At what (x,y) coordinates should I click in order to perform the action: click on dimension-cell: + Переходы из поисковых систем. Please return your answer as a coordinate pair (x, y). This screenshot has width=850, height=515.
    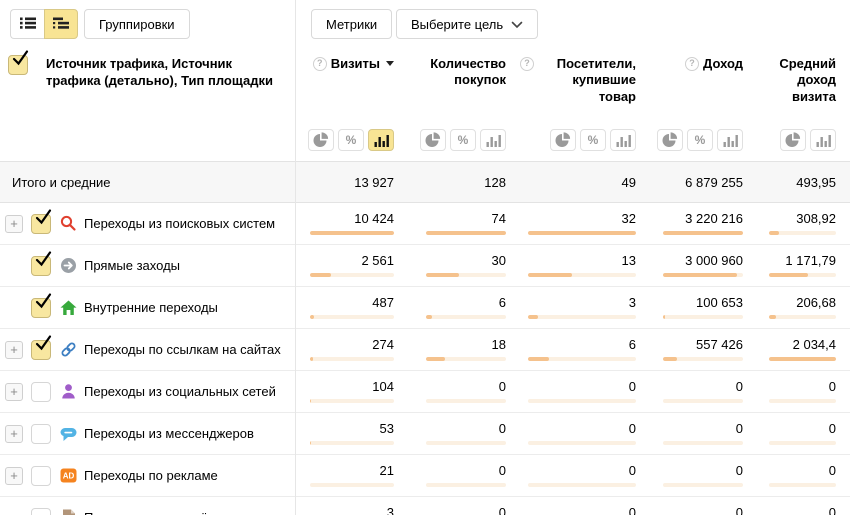
    Looking at the image, I should click on (147, 223).